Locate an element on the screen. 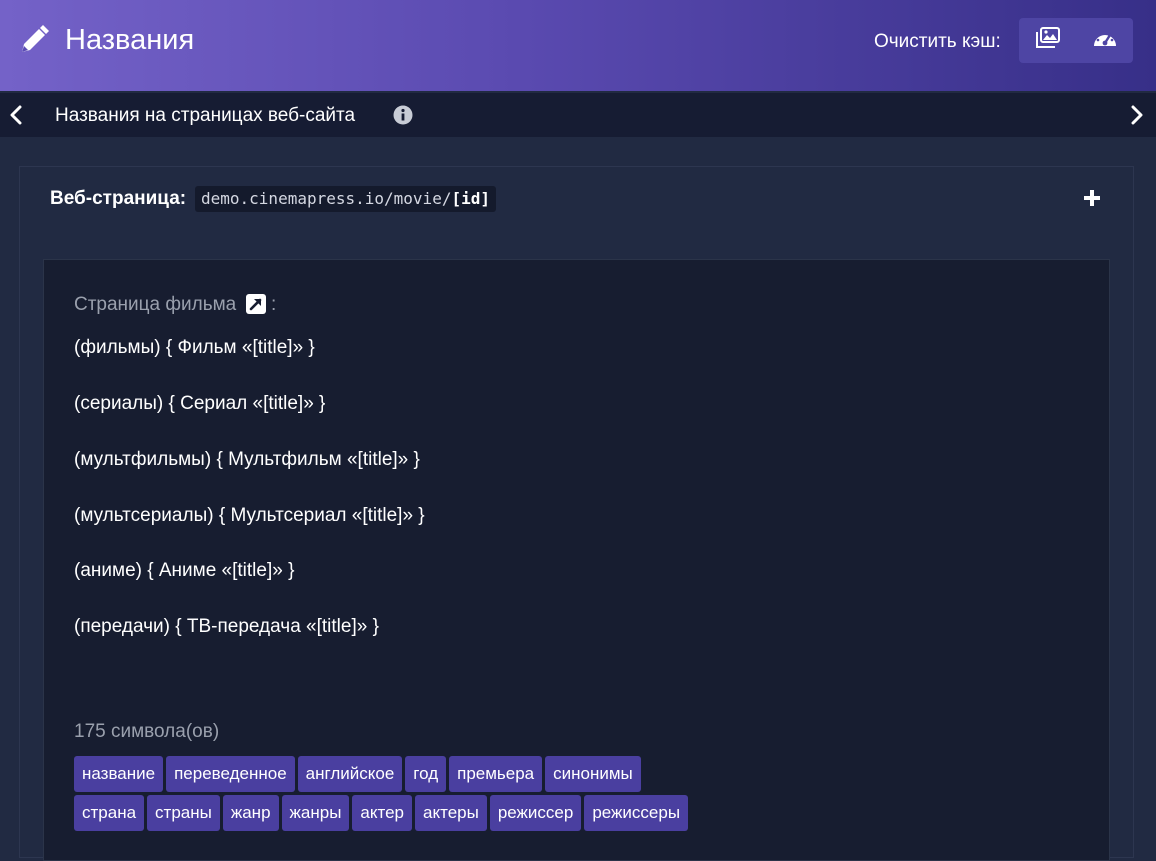 The width and height of the screenshot is (1156, 861). images-icon is located at coordinates (1047, 40).